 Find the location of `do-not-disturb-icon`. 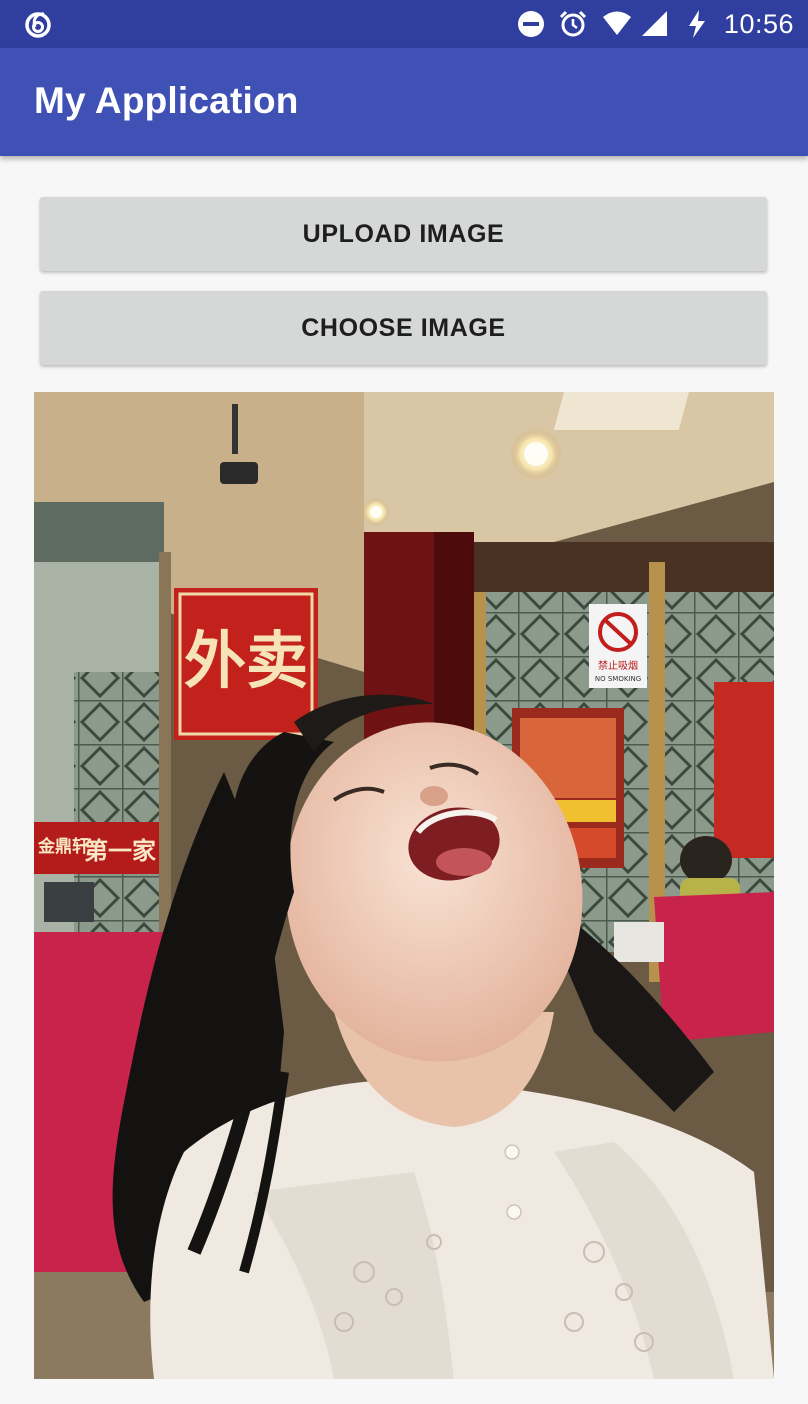

do-not-disturb-icon is located at coordinates (530, 24).